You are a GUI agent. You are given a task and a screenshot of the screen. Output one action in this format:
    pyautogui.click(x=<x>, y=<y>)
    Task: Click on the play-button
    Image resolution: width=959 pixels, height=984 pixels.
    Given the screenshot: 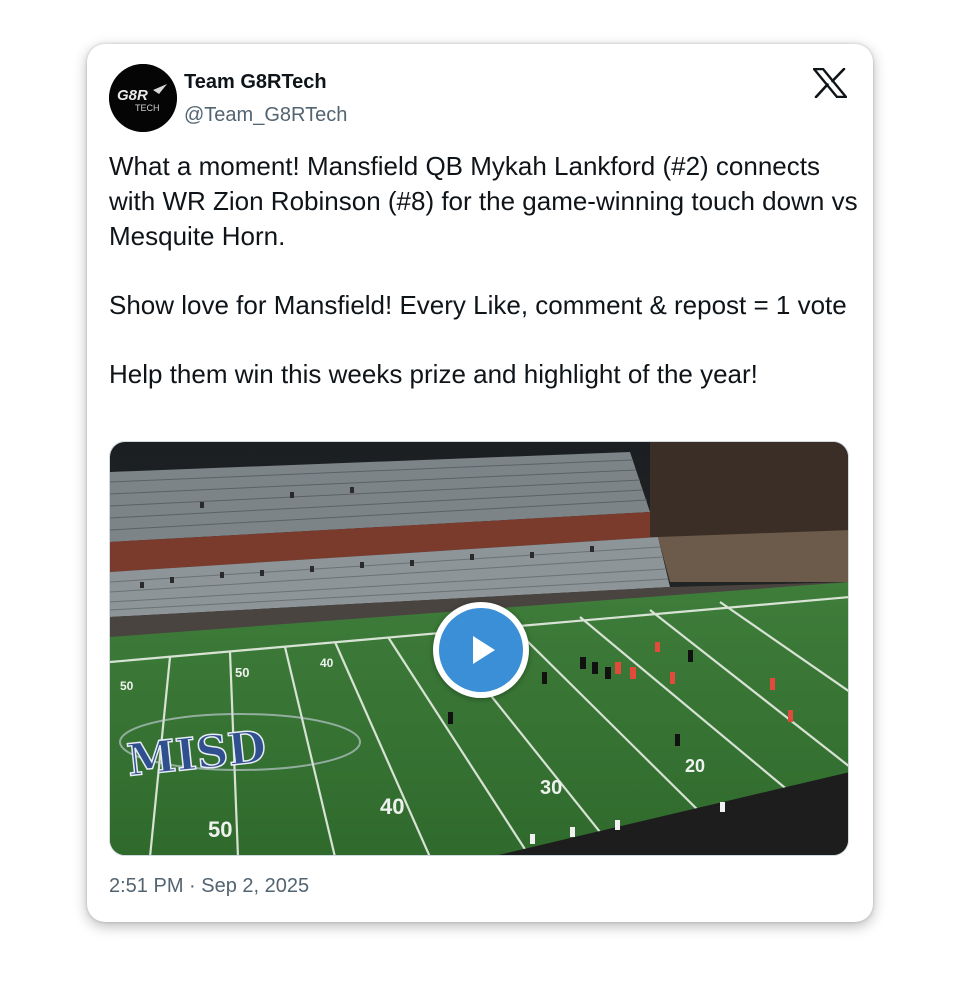 What is the action you would take?
    pyautogui.click(x=481, y=650)
    